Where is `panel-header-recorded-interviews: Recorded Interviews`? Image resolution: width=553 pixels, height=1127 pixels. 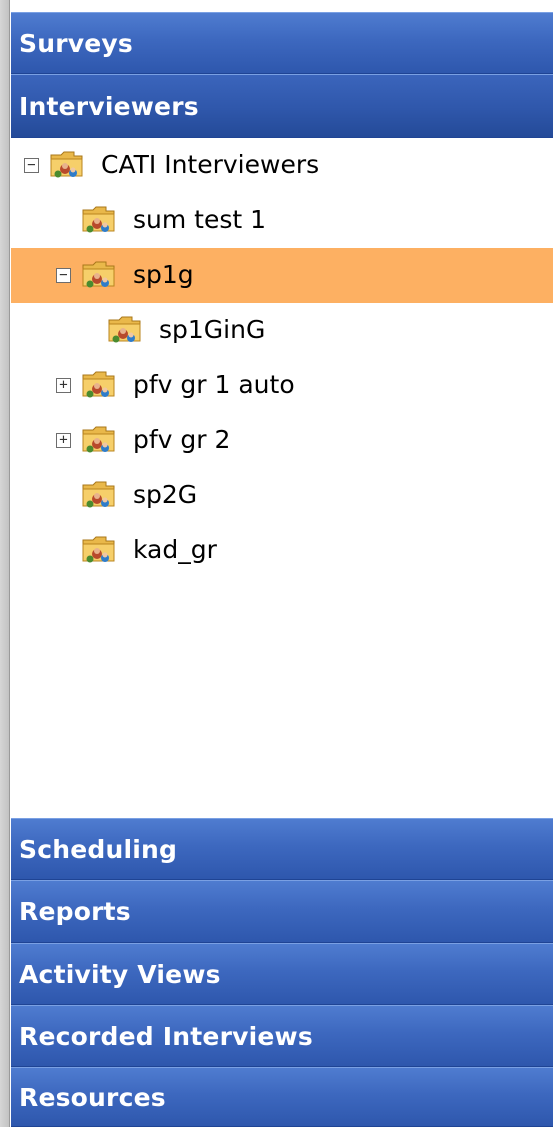 panel-header-recorded-interviews: Recorded Interviews is located at coordinates (282, 1036).